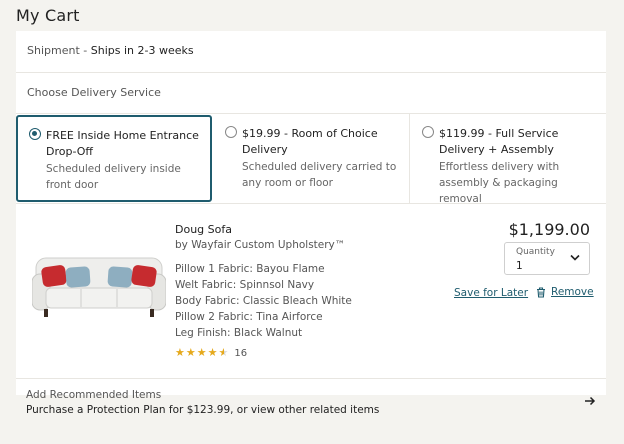  What do you see at coordinates (260, 245) in the screenshot?
I see `product-brand: by Wayfair Custom Upholstery™` at bounding box center [260, 245].